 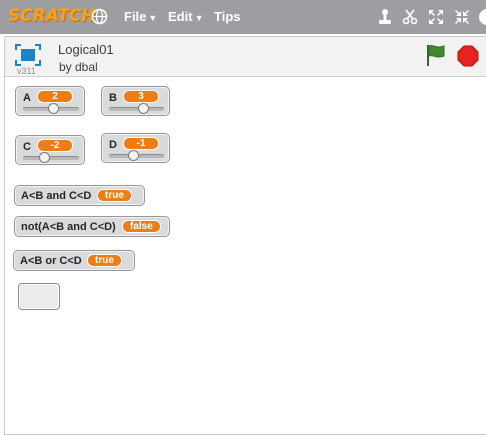 What do you see at coordinates (410, 17) in the screenshot?
I see `cut-icon` at bounding box center [410, 17].